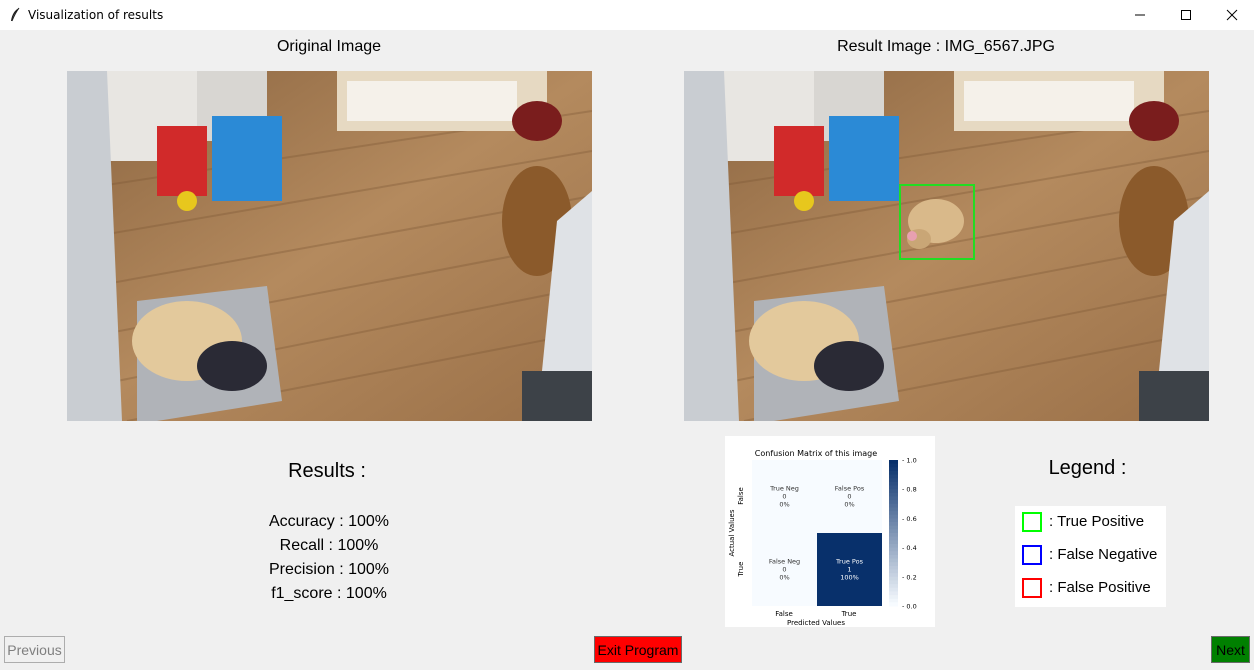 The image size is (1254, 670). I want to click on colorbar-tick-label: - 1.0, so click(909, 461).